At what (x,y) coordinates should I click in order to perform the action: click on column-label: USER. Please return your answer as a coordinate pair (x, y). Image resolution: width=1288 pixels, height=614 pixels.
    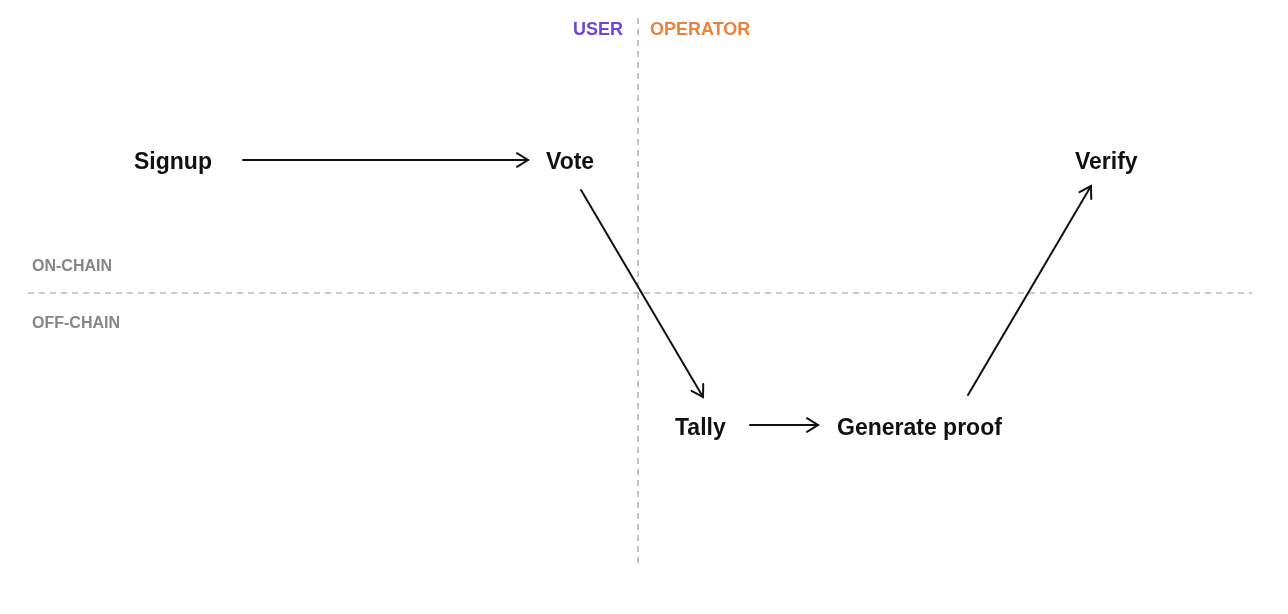
    Looking at the image, I should click on (598, 29).